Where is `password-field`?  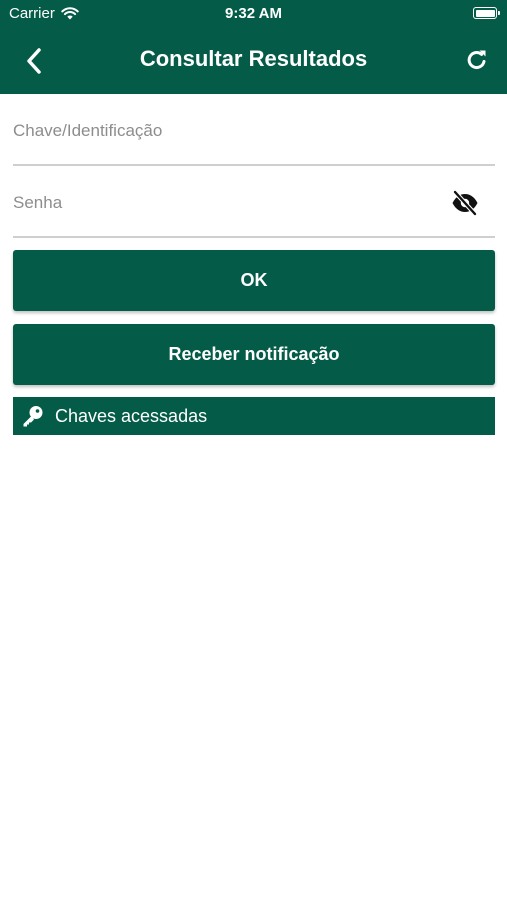
password-field is located at coordinates (254, 202).